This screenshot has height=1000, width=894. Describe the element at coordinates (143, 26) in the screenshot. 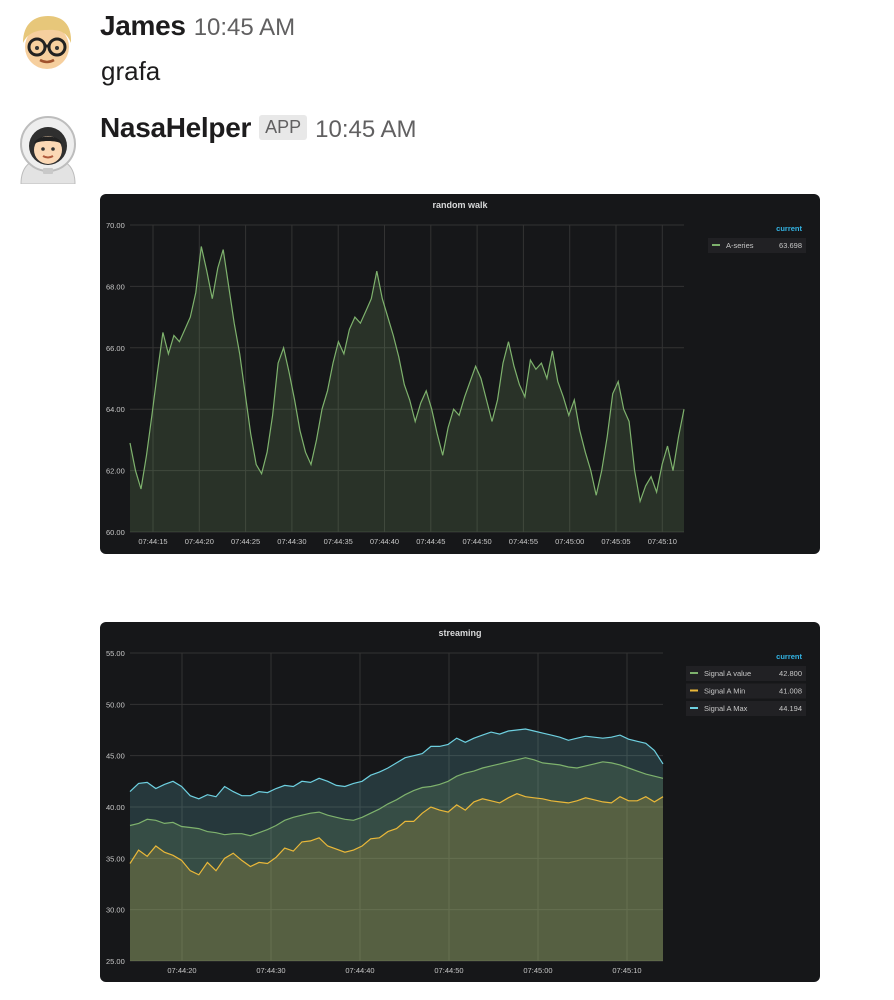

I see `author-name: James` at that location.